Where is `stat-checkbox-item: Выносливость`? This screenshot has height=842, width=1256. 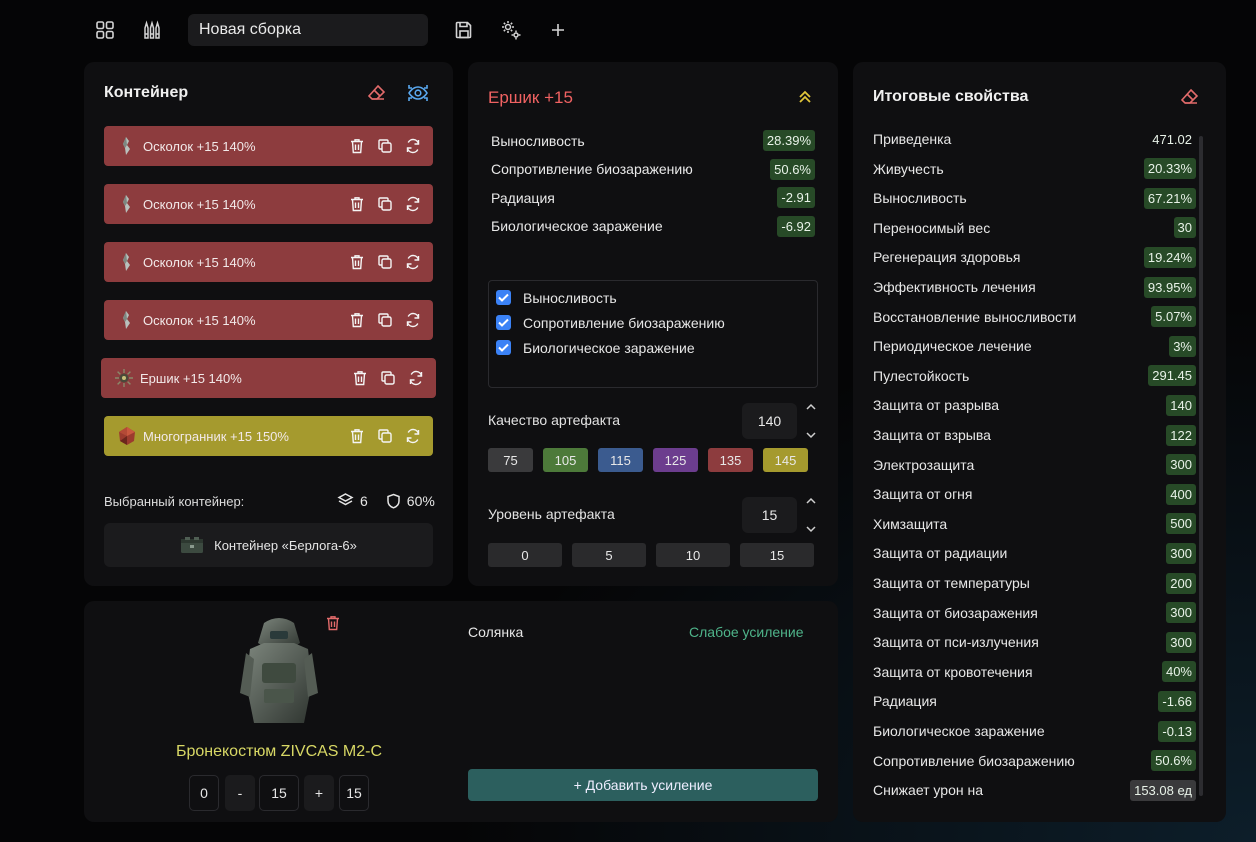 stat-checkbox-item: Выносливость is located at coordinates (610, 297).